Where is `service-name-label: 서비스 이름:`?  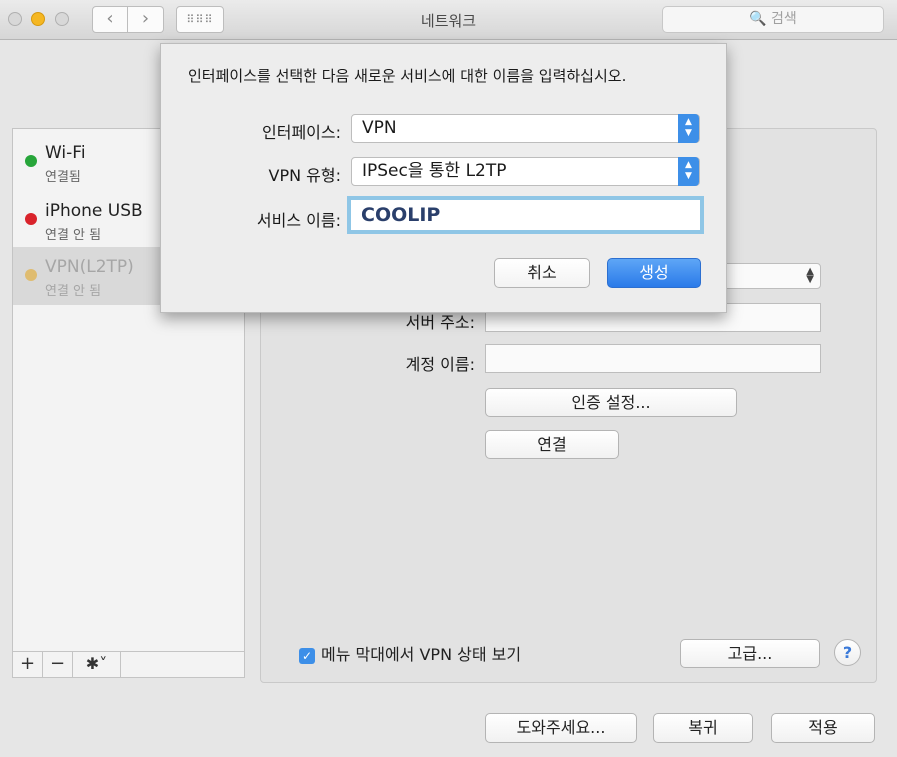
service-name-label: 서비스 이름: is located at coordinates (298, 220).